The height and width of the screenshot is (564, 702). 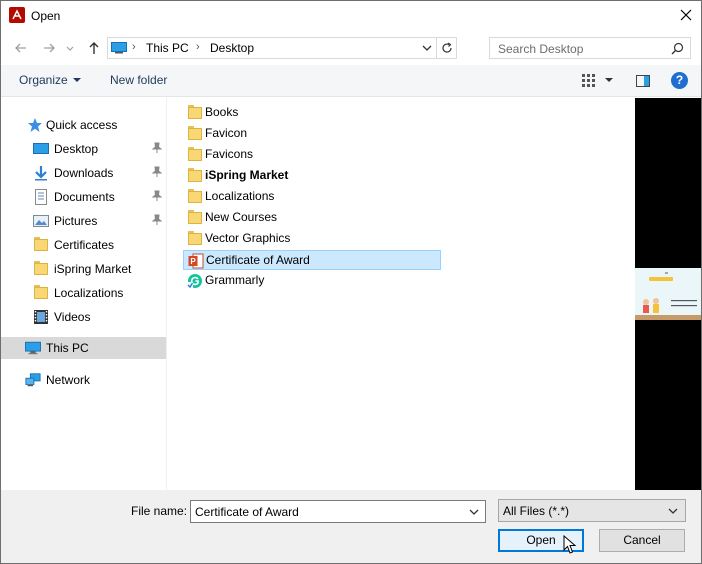 I want to click on nav-item-pictures: Pictures, so click(x=83, y=221).